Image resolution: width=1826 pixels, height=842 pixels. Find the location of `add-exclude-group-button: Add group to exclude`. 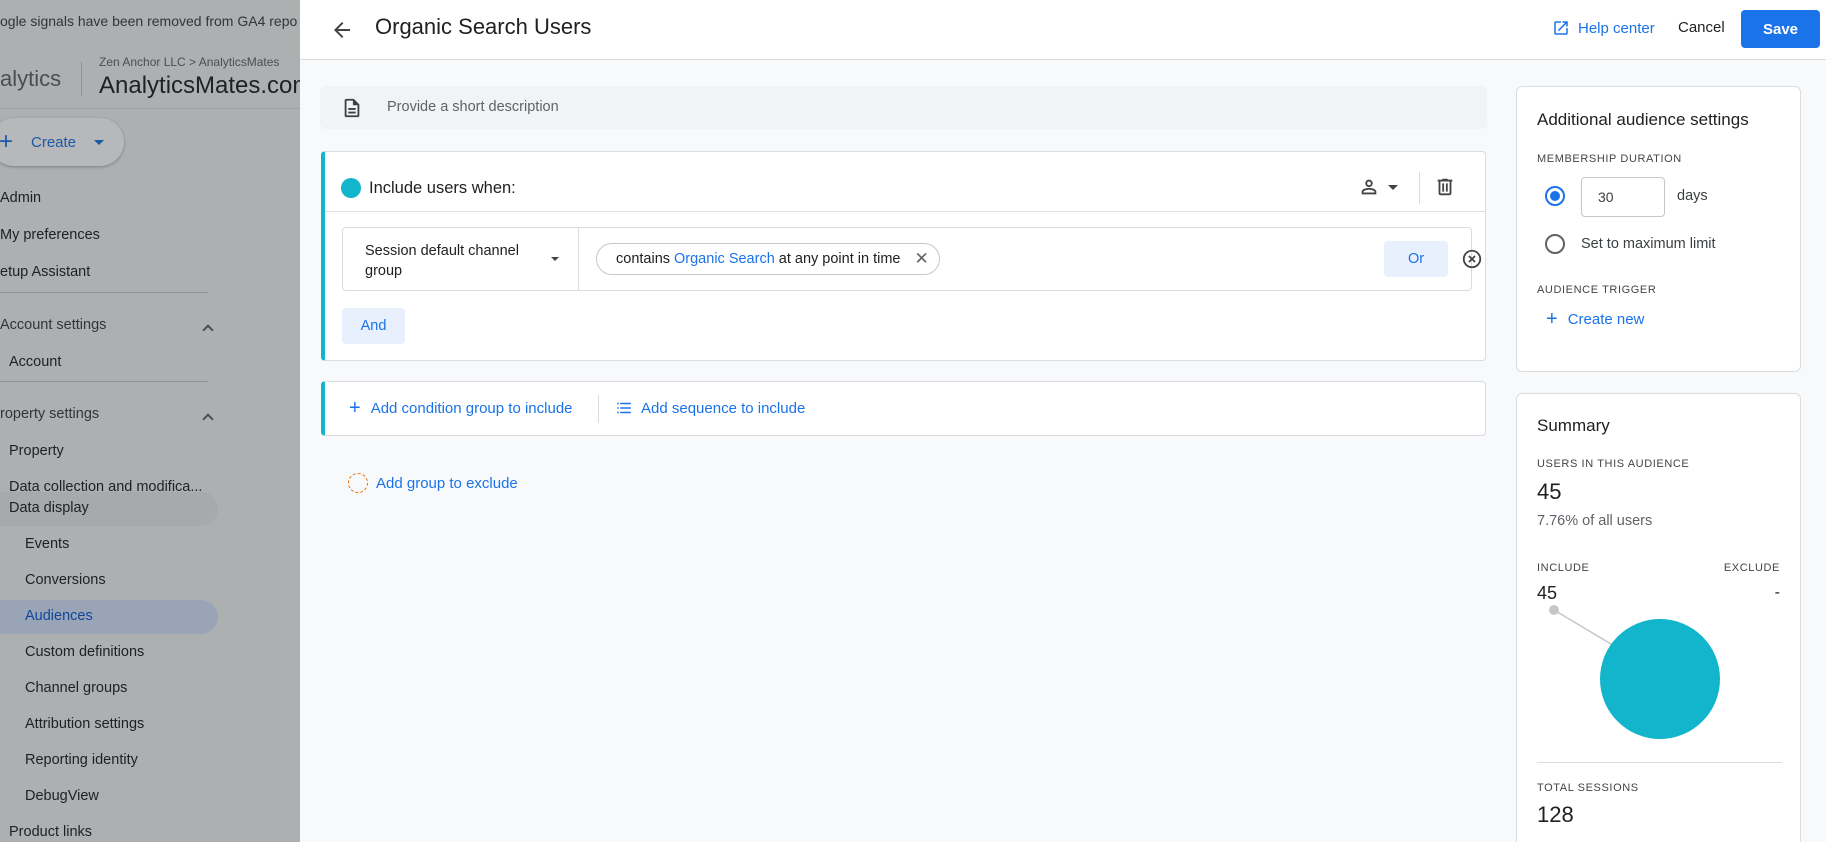

add-exclude-group-button: Add group to exclude is located at coordinates (433, 483).